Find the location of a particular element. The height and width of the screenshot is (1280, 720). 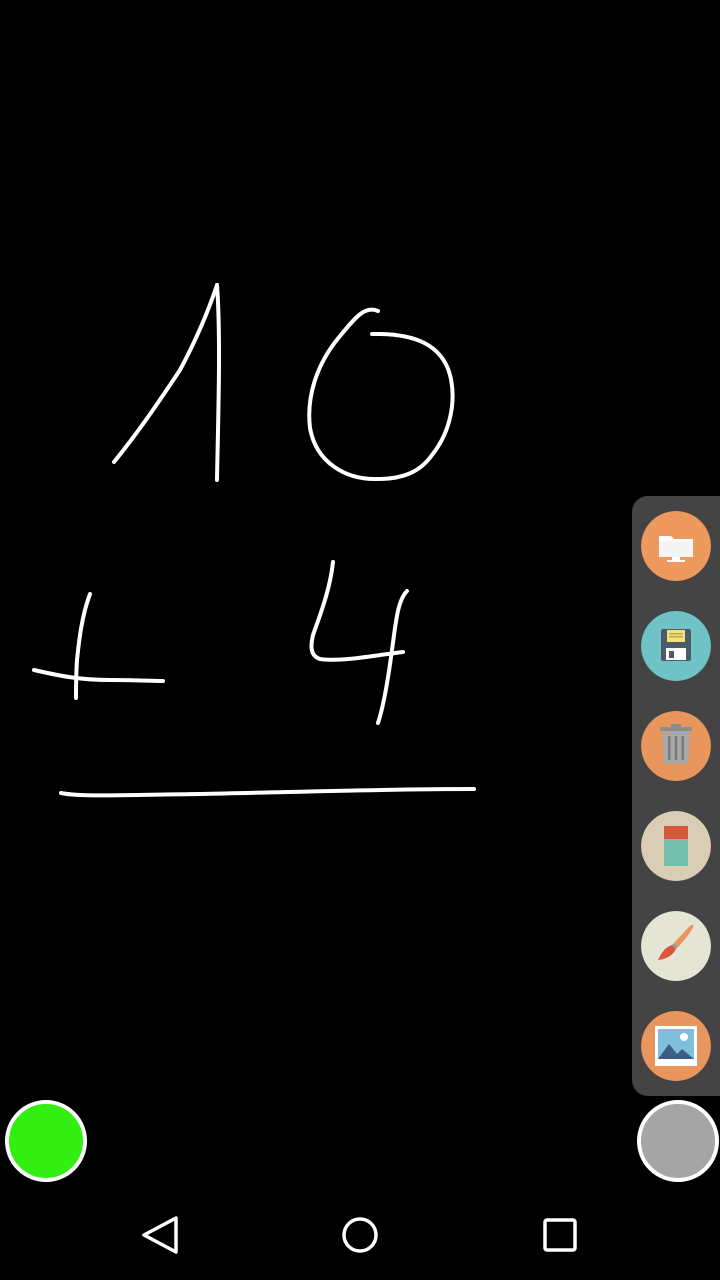

stroke-digit-four-right is located at coordinates (392, 657).